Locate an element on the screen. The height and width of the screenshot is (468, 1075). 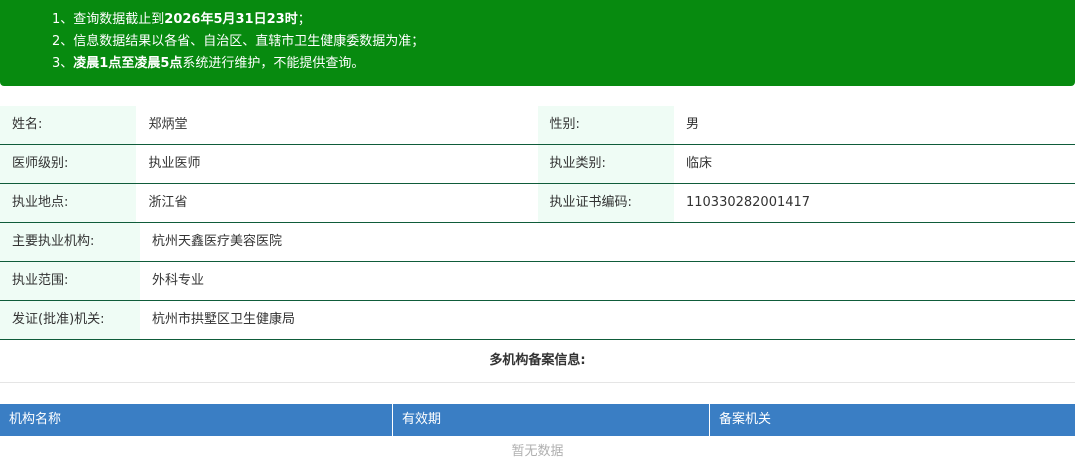
authority-label: 发证(批准)机关: is located at coordinates (70, 320).